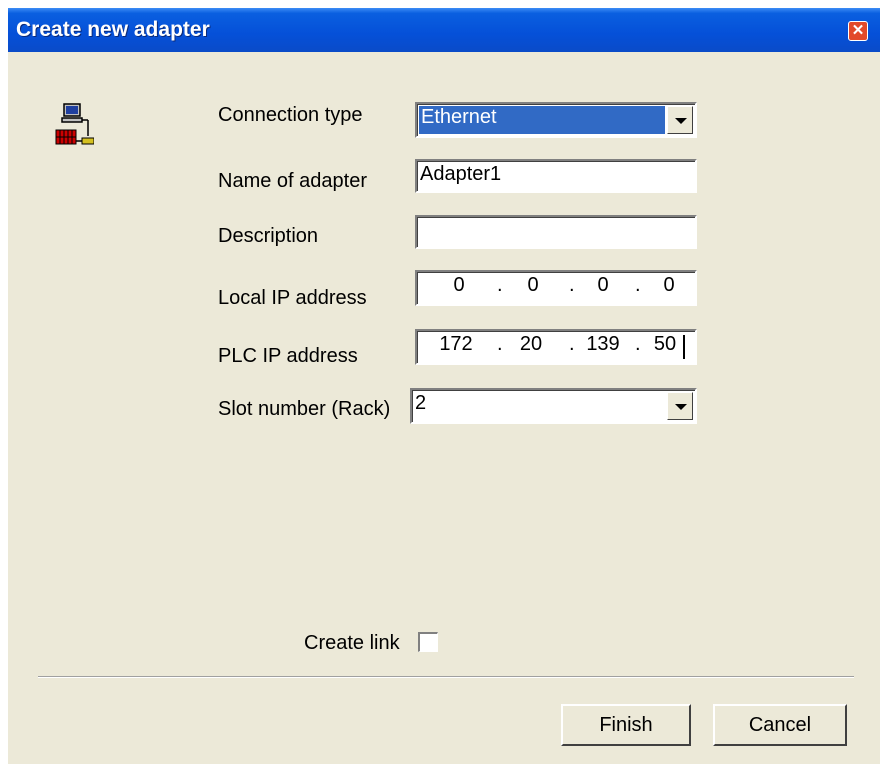 This screenshot has height=764, width=880. Describe the element at coordinates (626, 725) in the screenshot. I see `finish-button: Finish` at that location.